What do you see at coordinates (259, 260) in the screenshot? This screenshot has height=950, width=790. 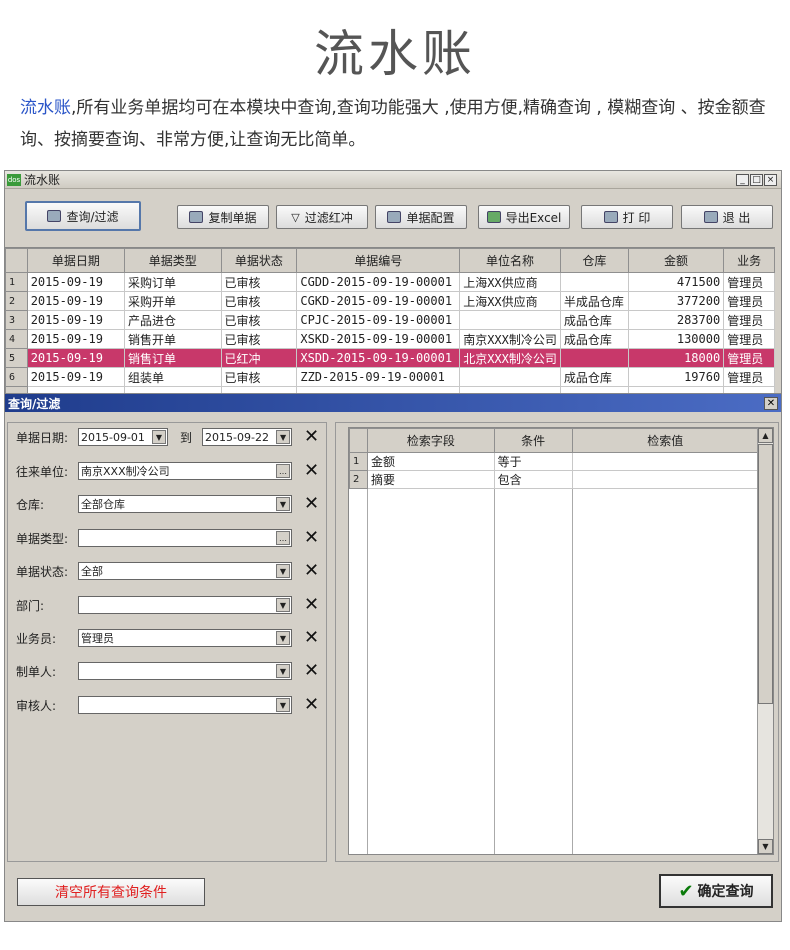 I see `col-header: 单据状态` at bounding box center [259, 260].